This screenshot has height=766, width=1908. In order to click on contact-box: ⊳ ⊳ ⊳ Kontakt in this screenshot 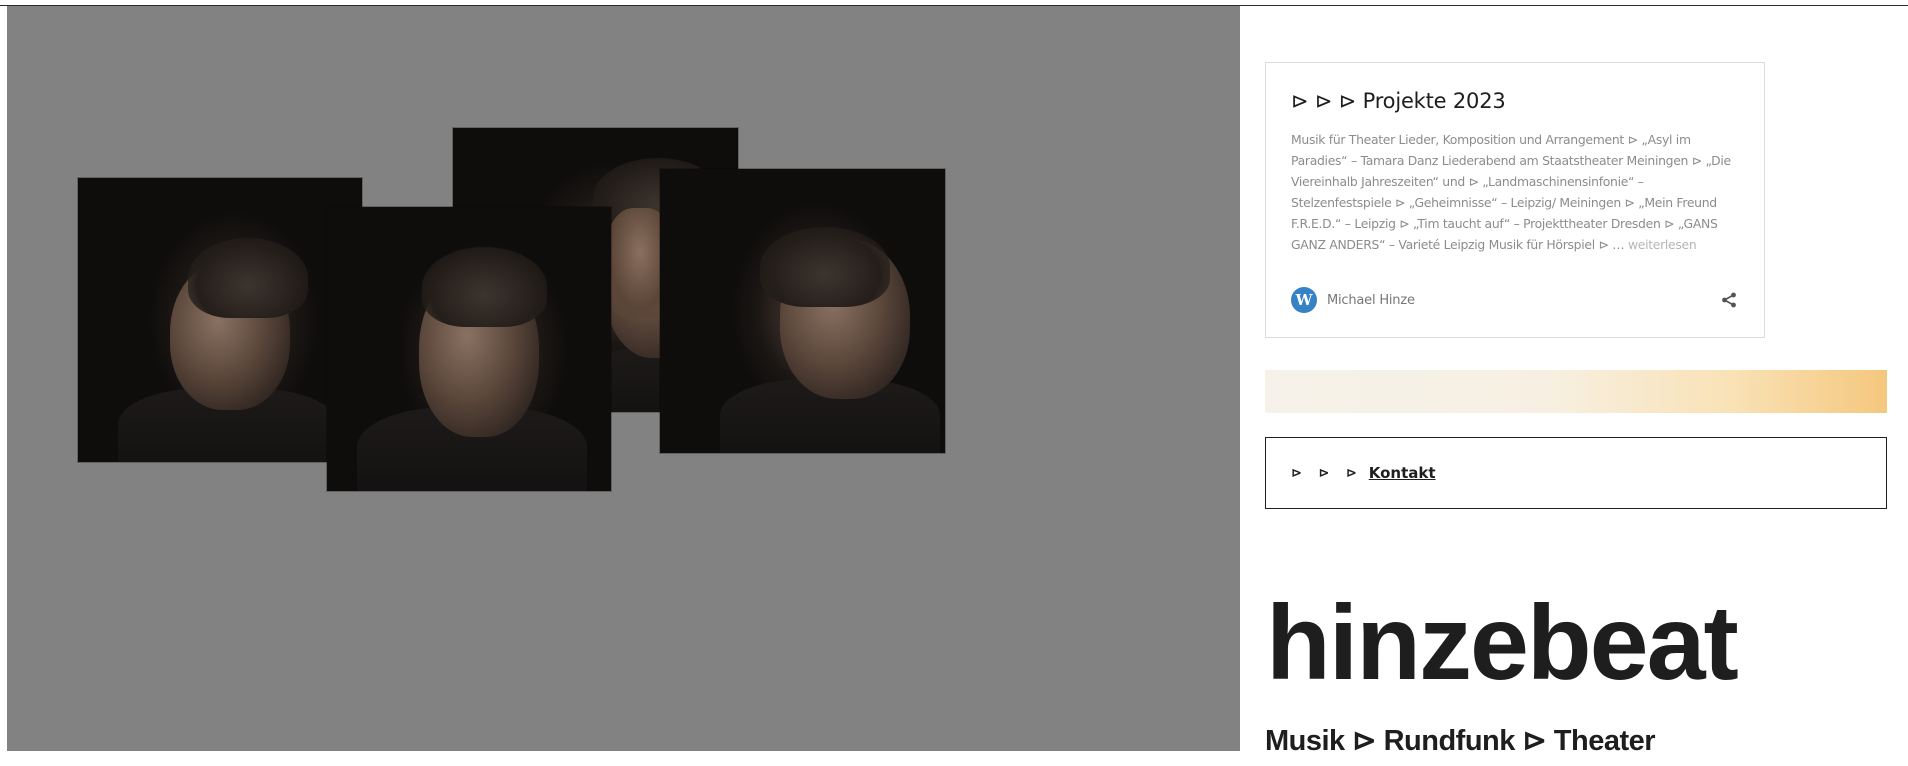, I will do `click(1576, 473)`.